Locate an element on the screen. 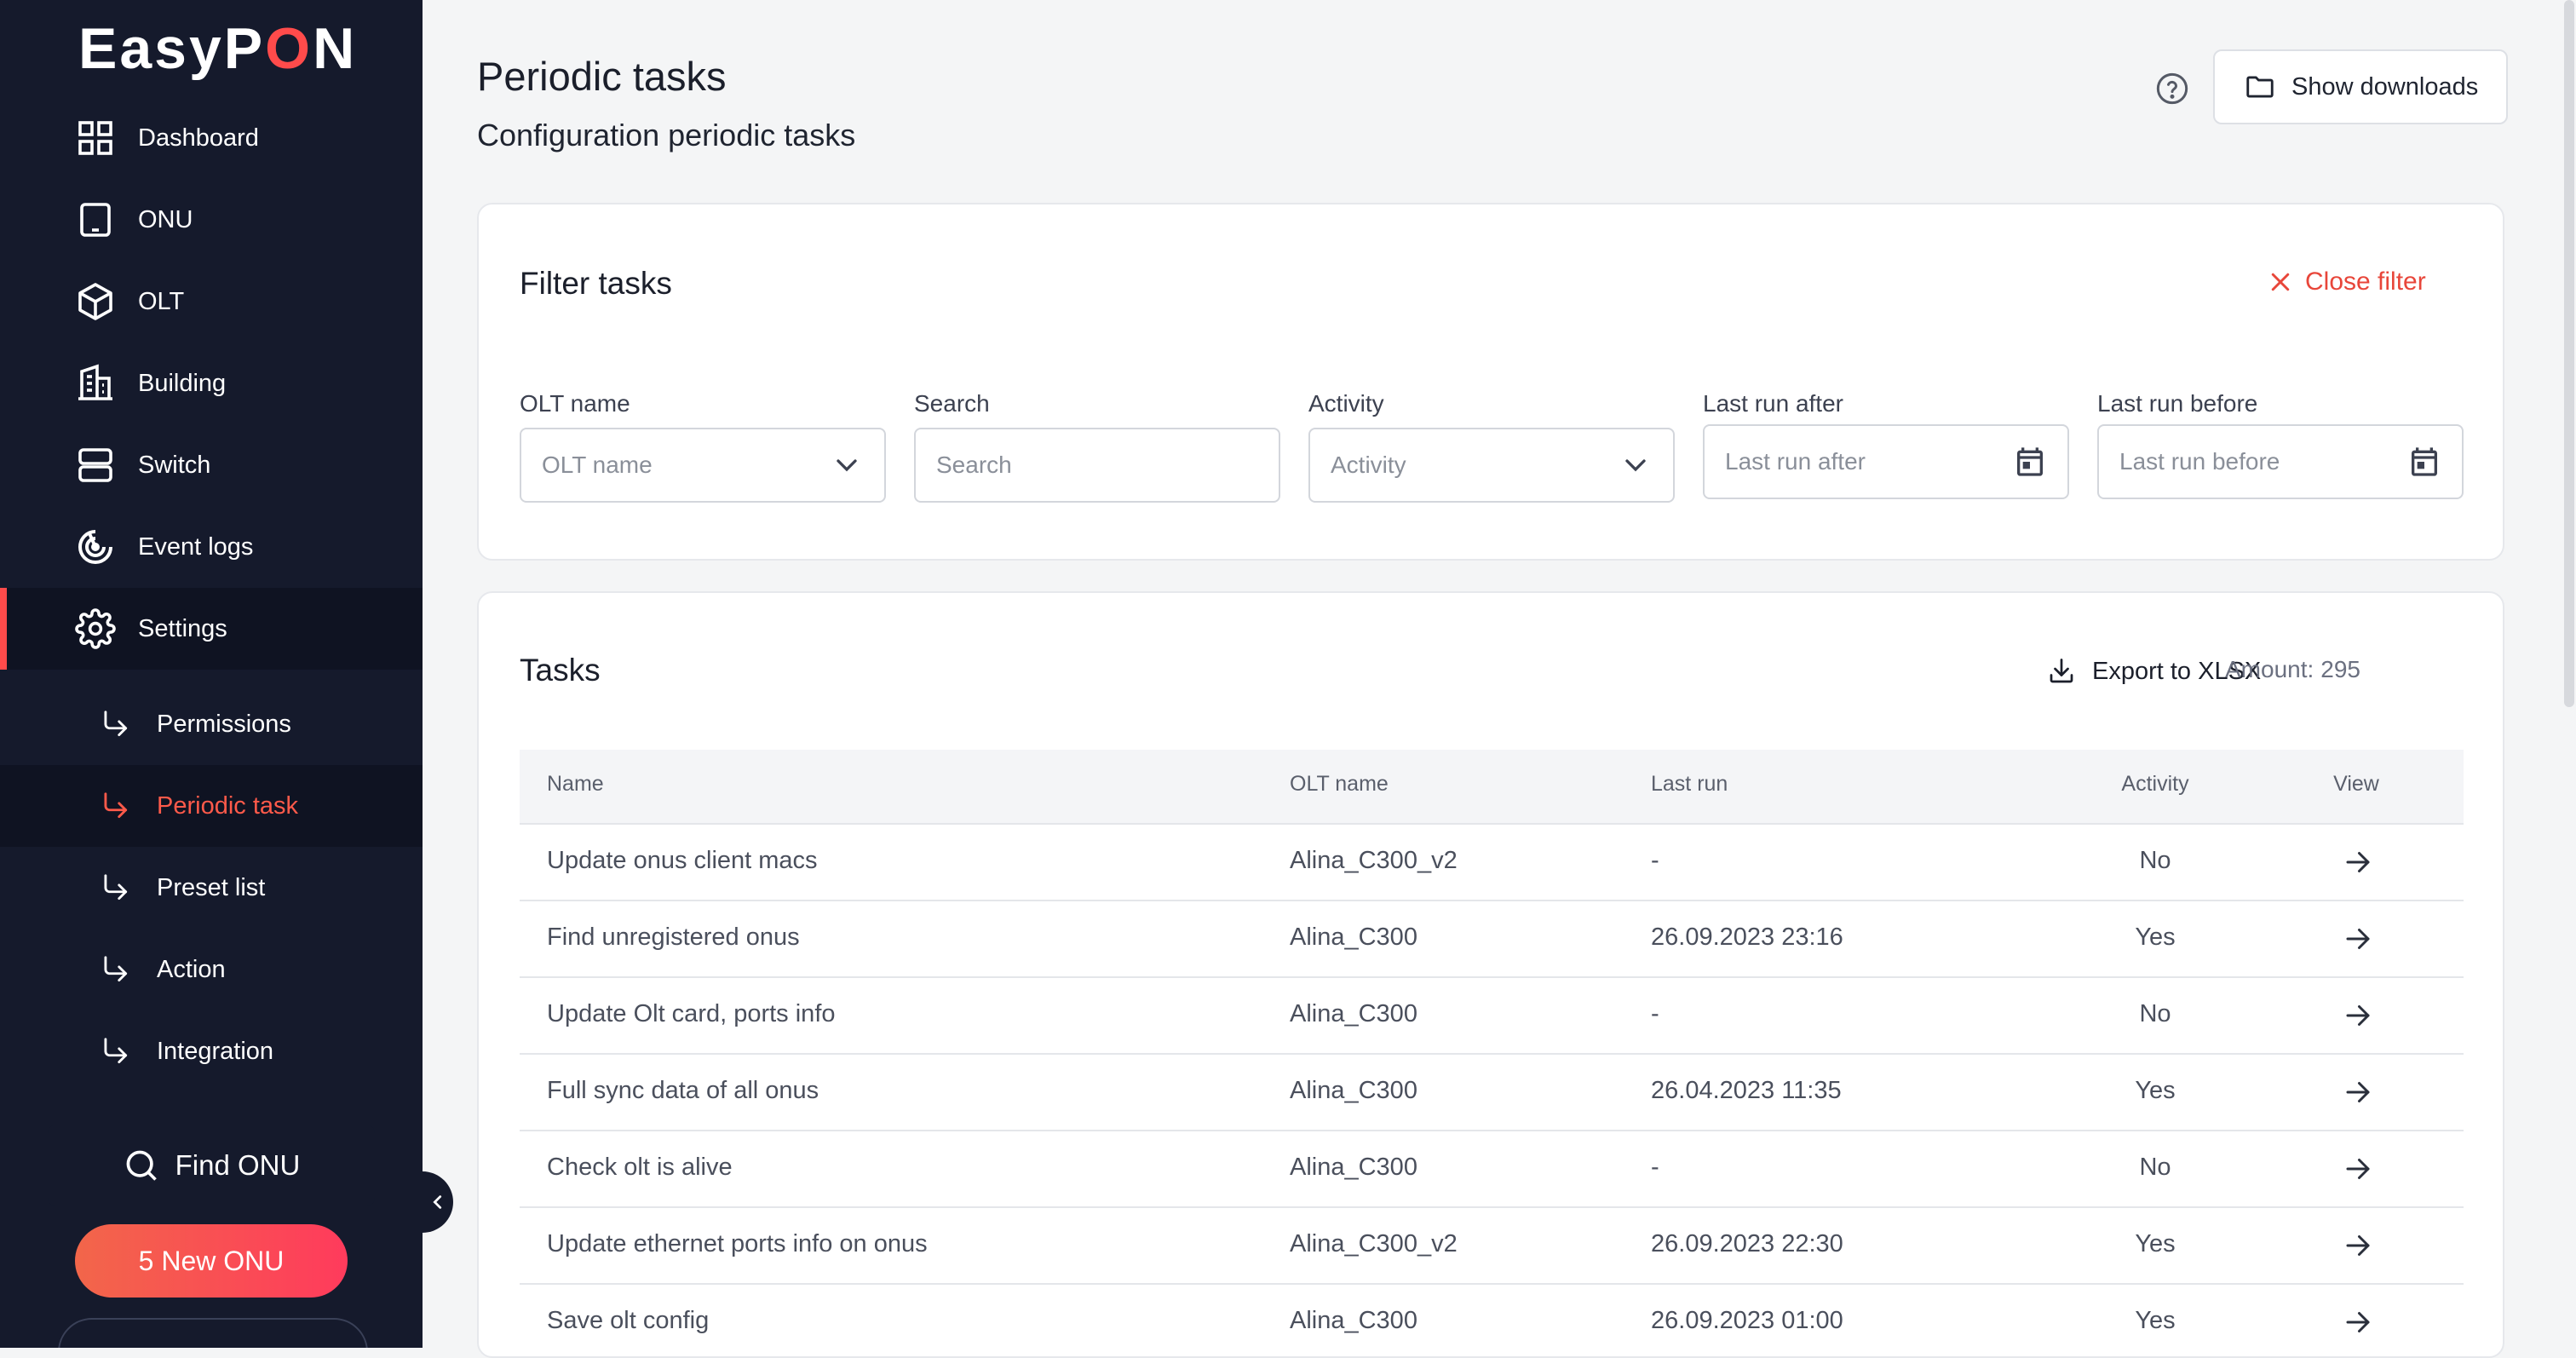  logo-o-mark: O is located at coordinates (289, 48).